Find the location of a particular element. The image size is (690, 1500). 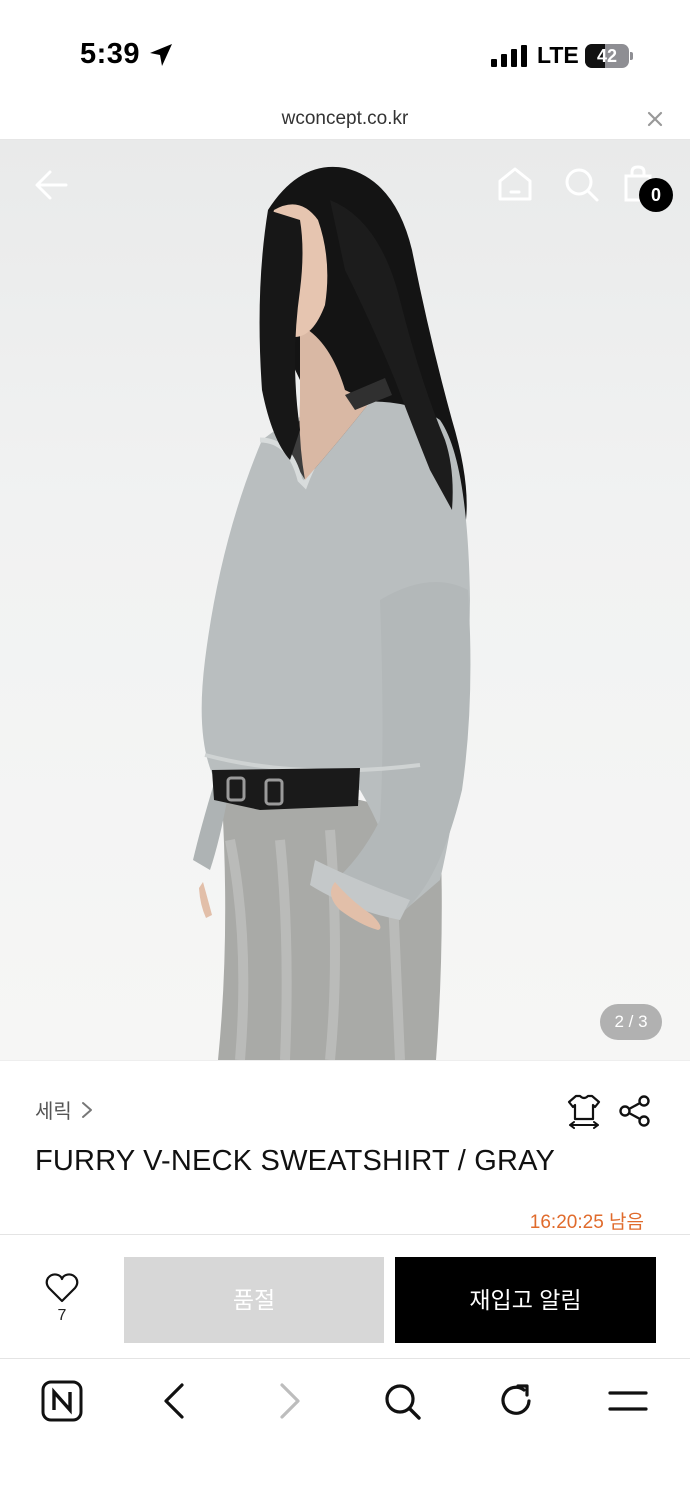

image-pager: 2 / 3 is located at coordinates (631, 1022).